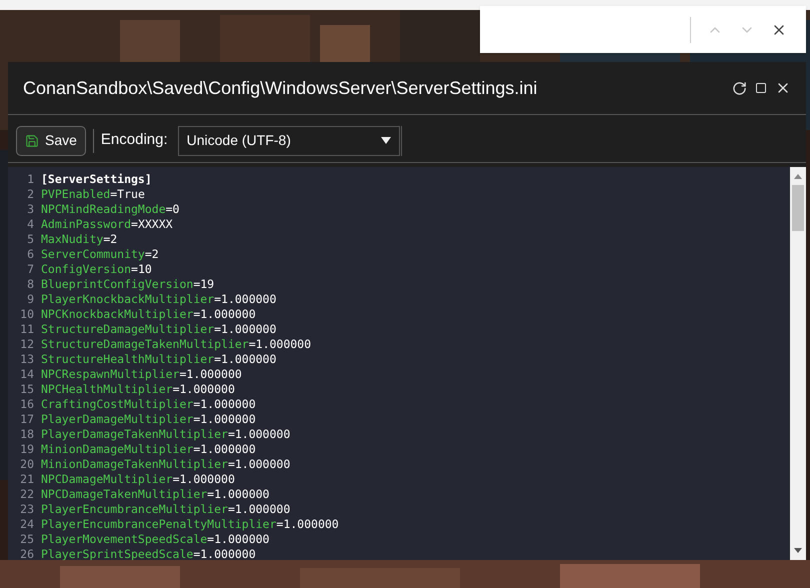 This screenshot has width=810, height=588. I want to click on code-line: AdminPassword=XXXXX, so click(107, 224).